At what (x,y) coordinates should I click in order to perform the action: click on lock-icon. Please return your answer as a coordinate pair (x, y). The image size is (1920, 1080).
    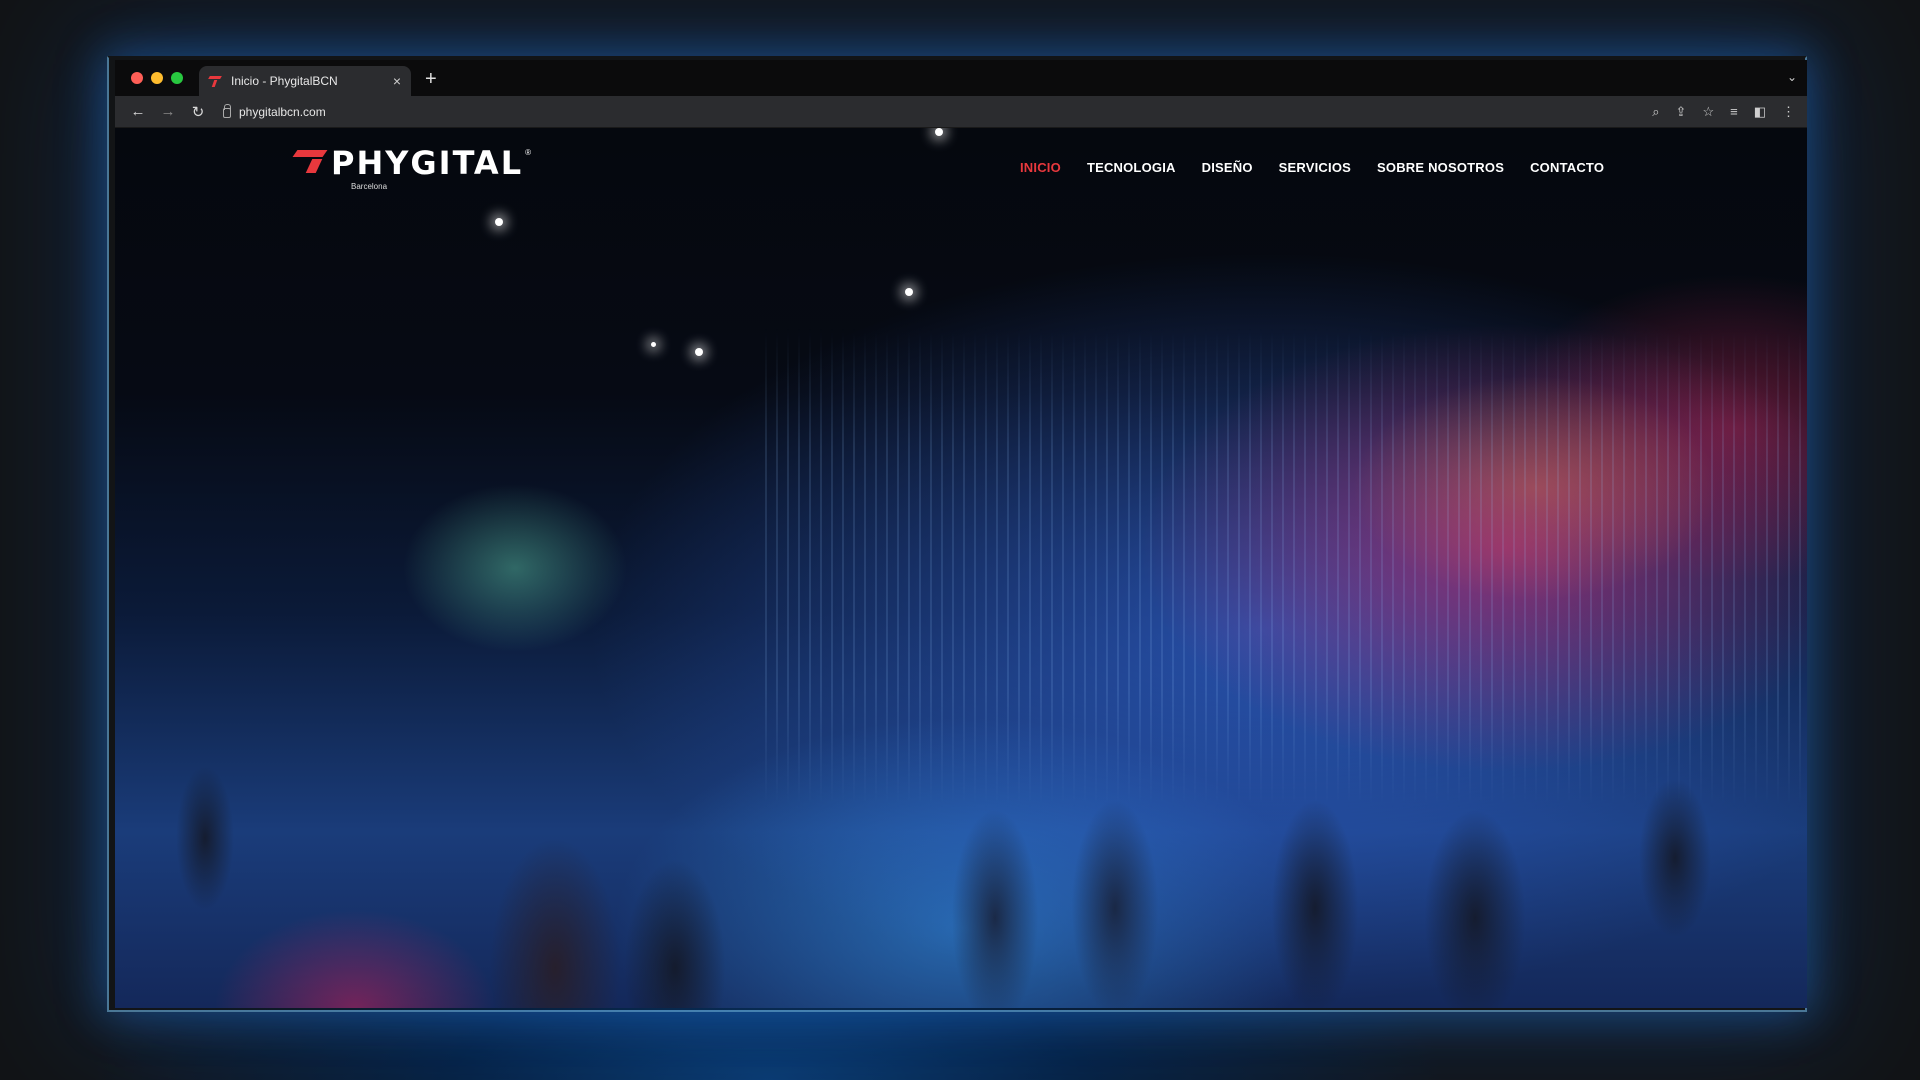
    Looking at the image, I should click on (227, 111).